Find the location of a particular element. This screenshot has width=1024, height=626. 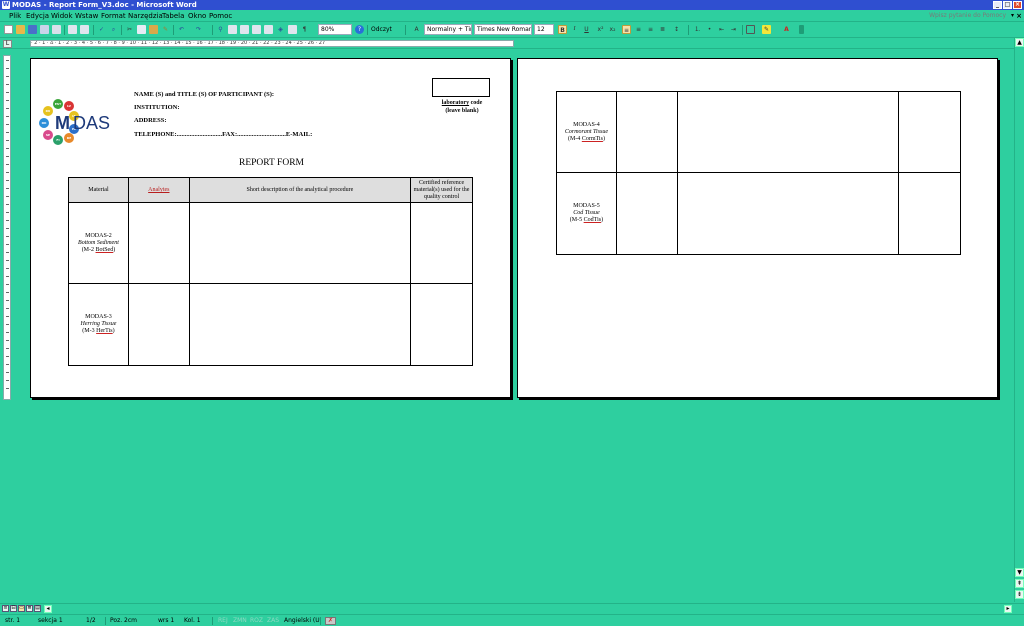

tab-selector: L is located at coordinates (7, 44).